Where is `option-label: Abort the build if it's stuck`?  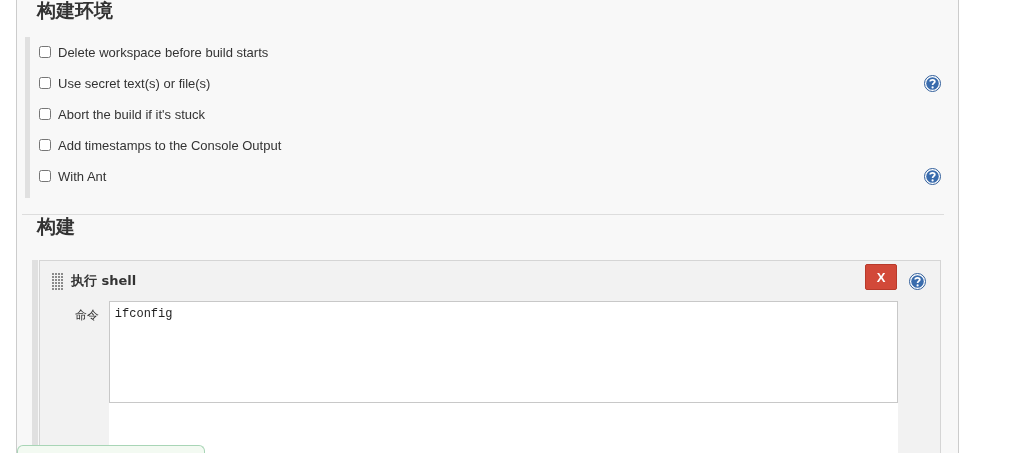 option-label: Abort the build if it's stuck is located at coordinates (131, 114).